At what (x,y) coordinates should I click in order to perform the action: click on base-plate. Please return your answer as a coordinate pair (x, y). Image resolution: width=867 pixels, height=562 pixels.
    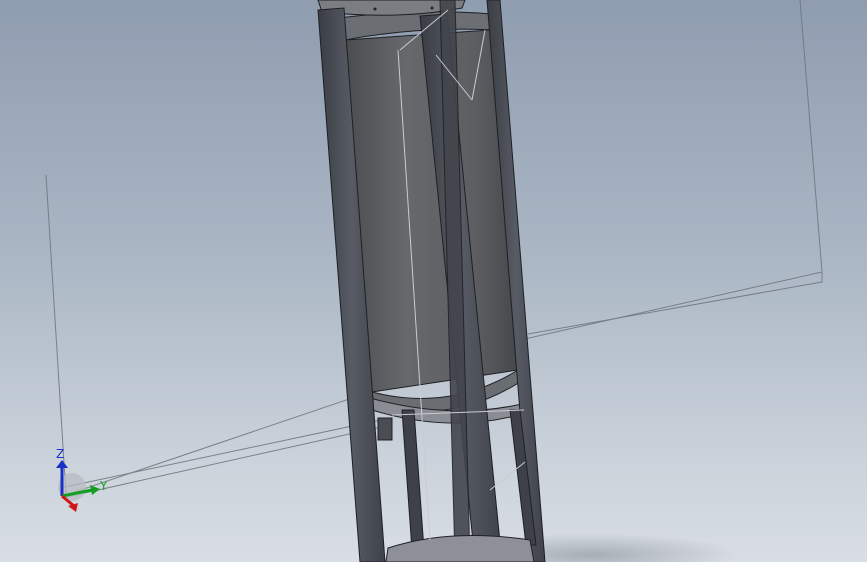
    Looking at the image, I should click on (460, 548).